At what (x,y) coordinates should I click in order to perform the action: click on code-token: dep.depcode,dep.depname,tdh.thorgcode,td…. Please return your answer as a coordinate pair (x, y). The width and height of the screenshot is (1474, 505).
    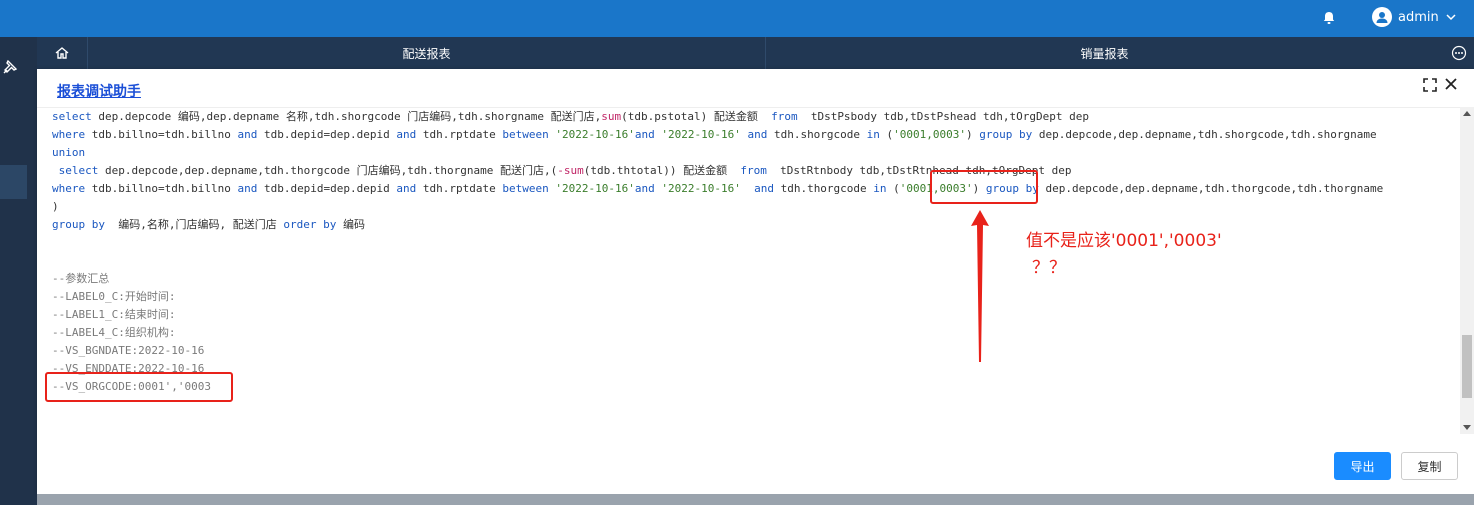
    Looking at the image, I should click on (1211, 188).